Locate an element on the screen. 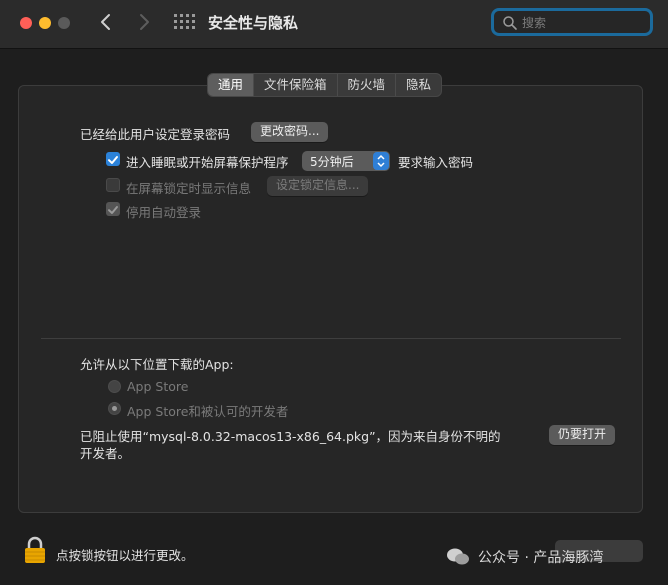 Image resolution: width=668 pixels, height=585 pixels. tab-privacy: 隐私 is located at coordinates (418, 85).